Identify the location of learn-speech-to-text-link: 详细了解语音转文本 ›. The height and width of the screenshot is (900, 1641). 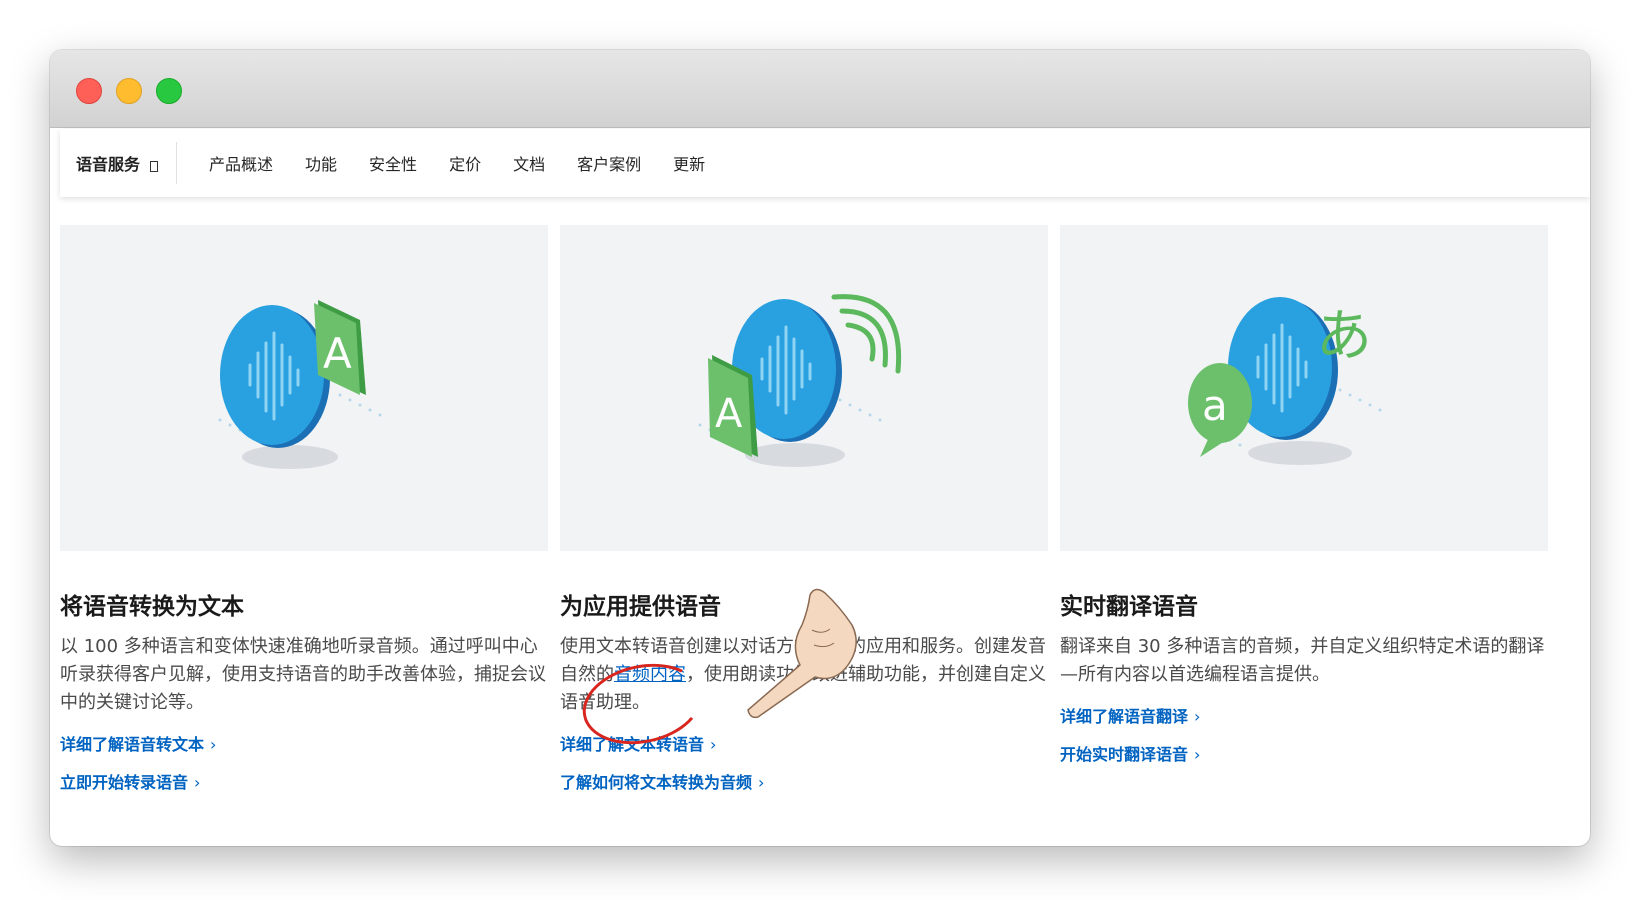
(304, 743).